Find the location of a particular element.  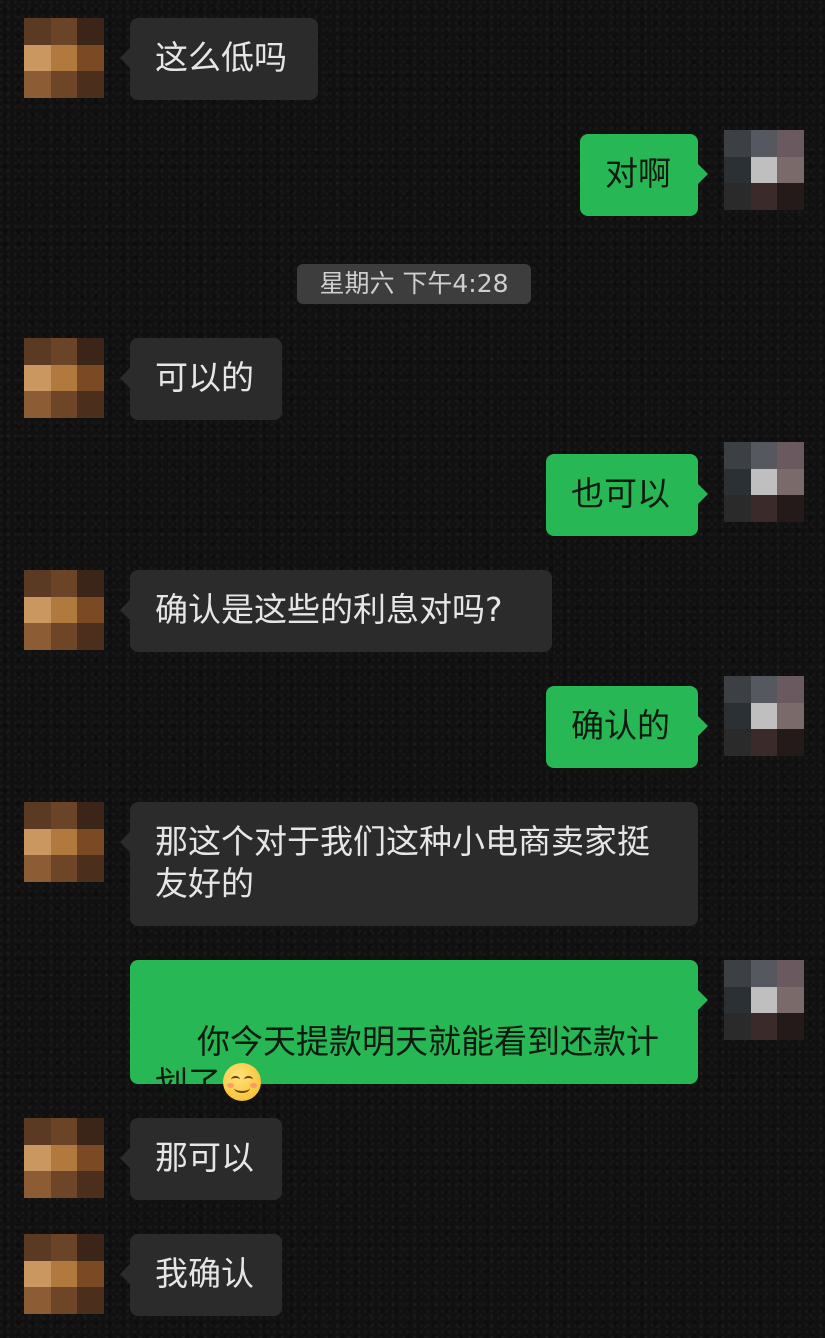

outgoing-message: 确认的 is located at coordinates (627, 727).